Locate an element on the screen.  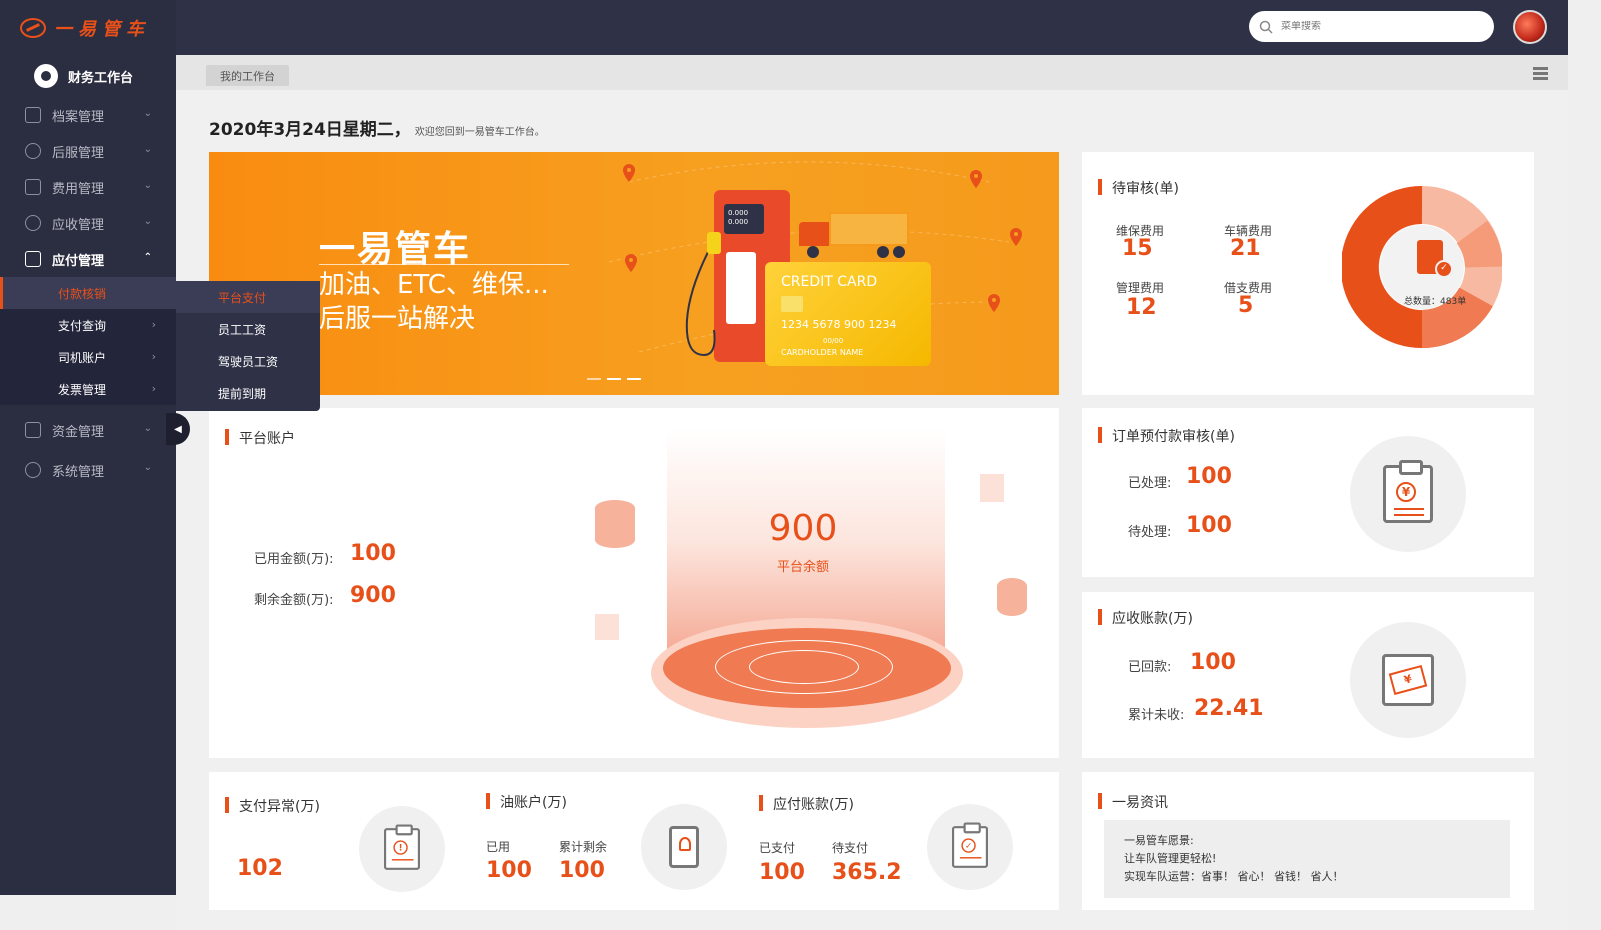
stat-label: 已用金额(万): is located at coordinates (294, 559).